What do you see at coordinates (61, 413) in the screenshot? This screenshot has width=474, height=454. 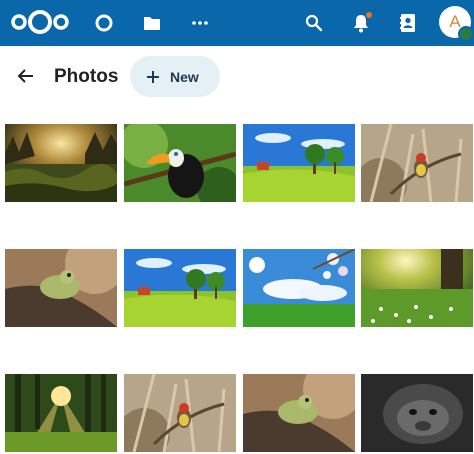 I see `photo-forest-sunbeams` at bounding box center [61, 413].